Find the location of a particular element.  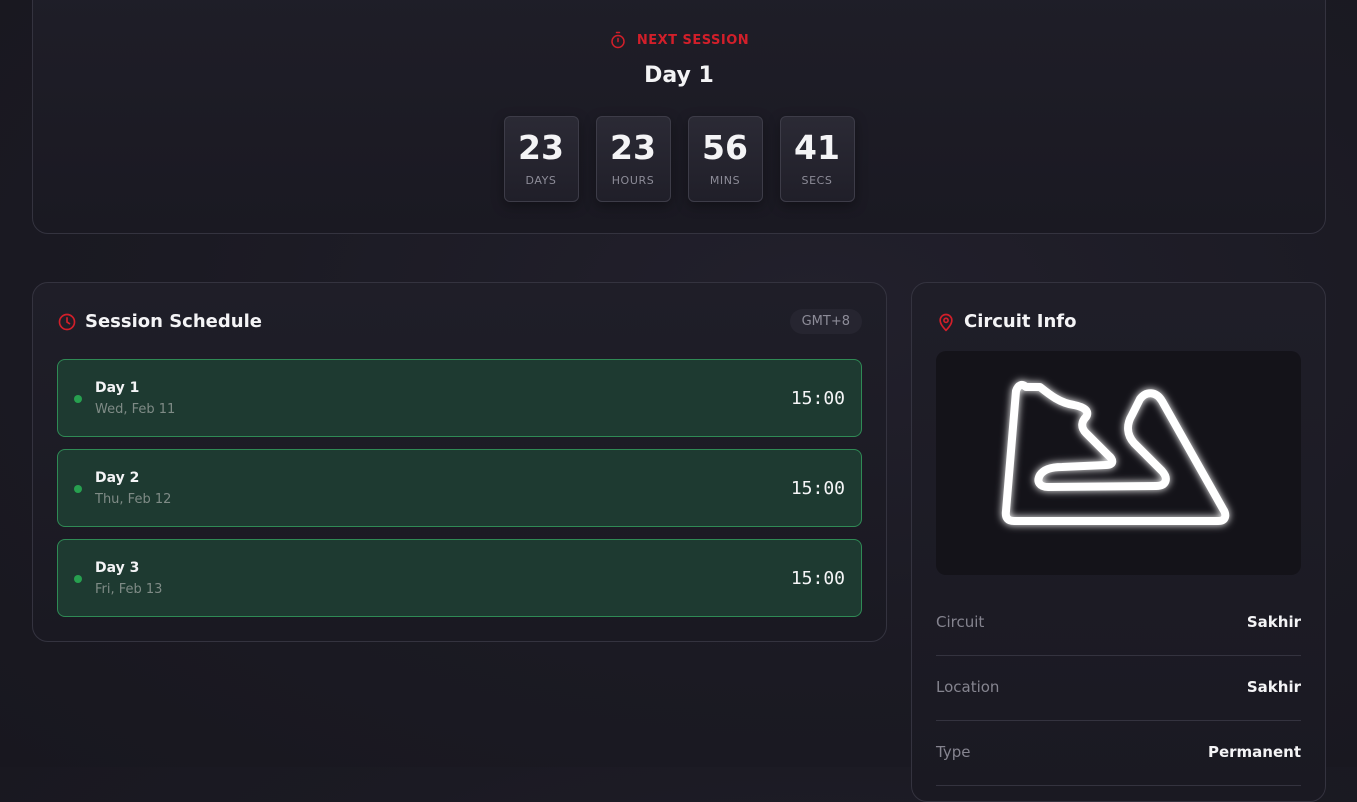

session-item-day-1: Day 1 Wed, Feb 11 15:00 is located at coordinates (459, 398).